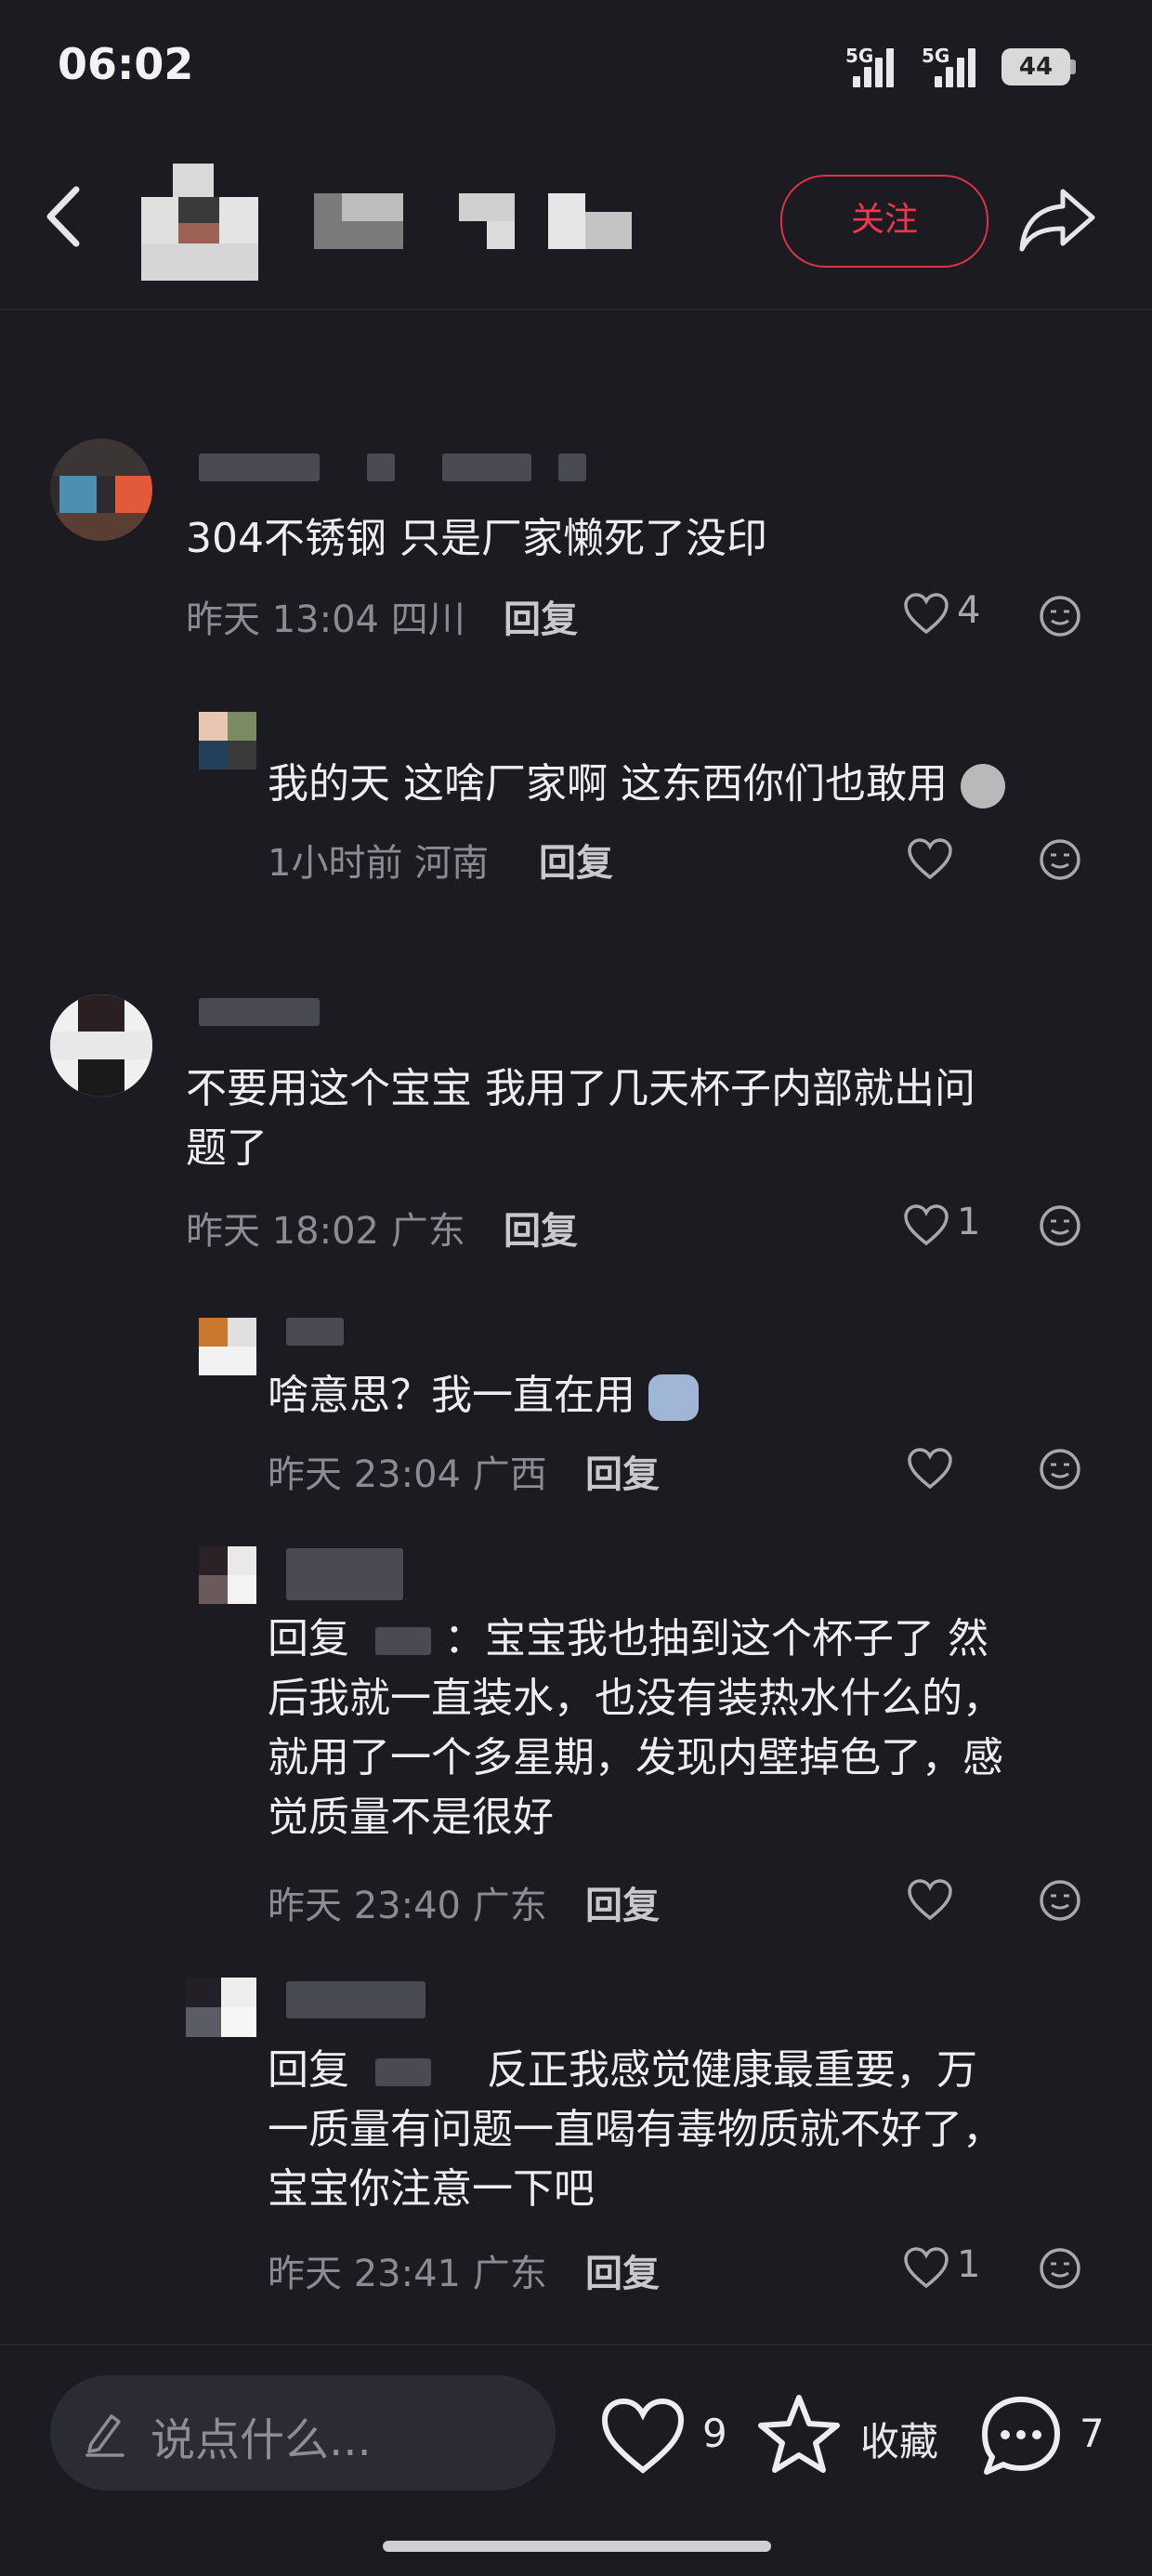 This screenshot has height=2576, width=1152. Describe the element at coordinates (282, 619) in the screenshot. I see `comment-time: 昨天 13:04` at that location.